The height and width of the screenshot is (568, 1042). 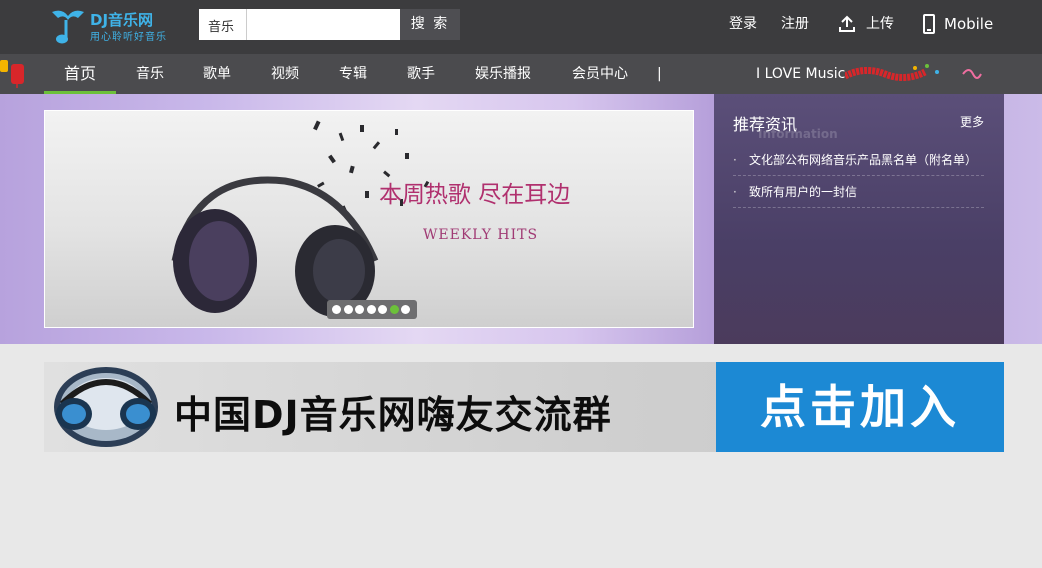 What do you see at coordinates (860, 407) in the screenshot?
I see `join-now-button: 点击加入` at bounding box center [860, 407].